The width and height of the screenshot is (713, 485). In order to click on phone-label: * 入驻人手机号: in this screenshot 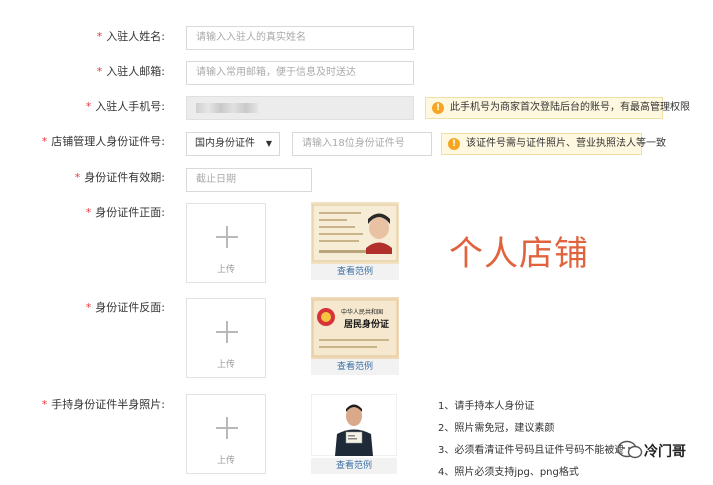, I will do `click(90, 106)`.